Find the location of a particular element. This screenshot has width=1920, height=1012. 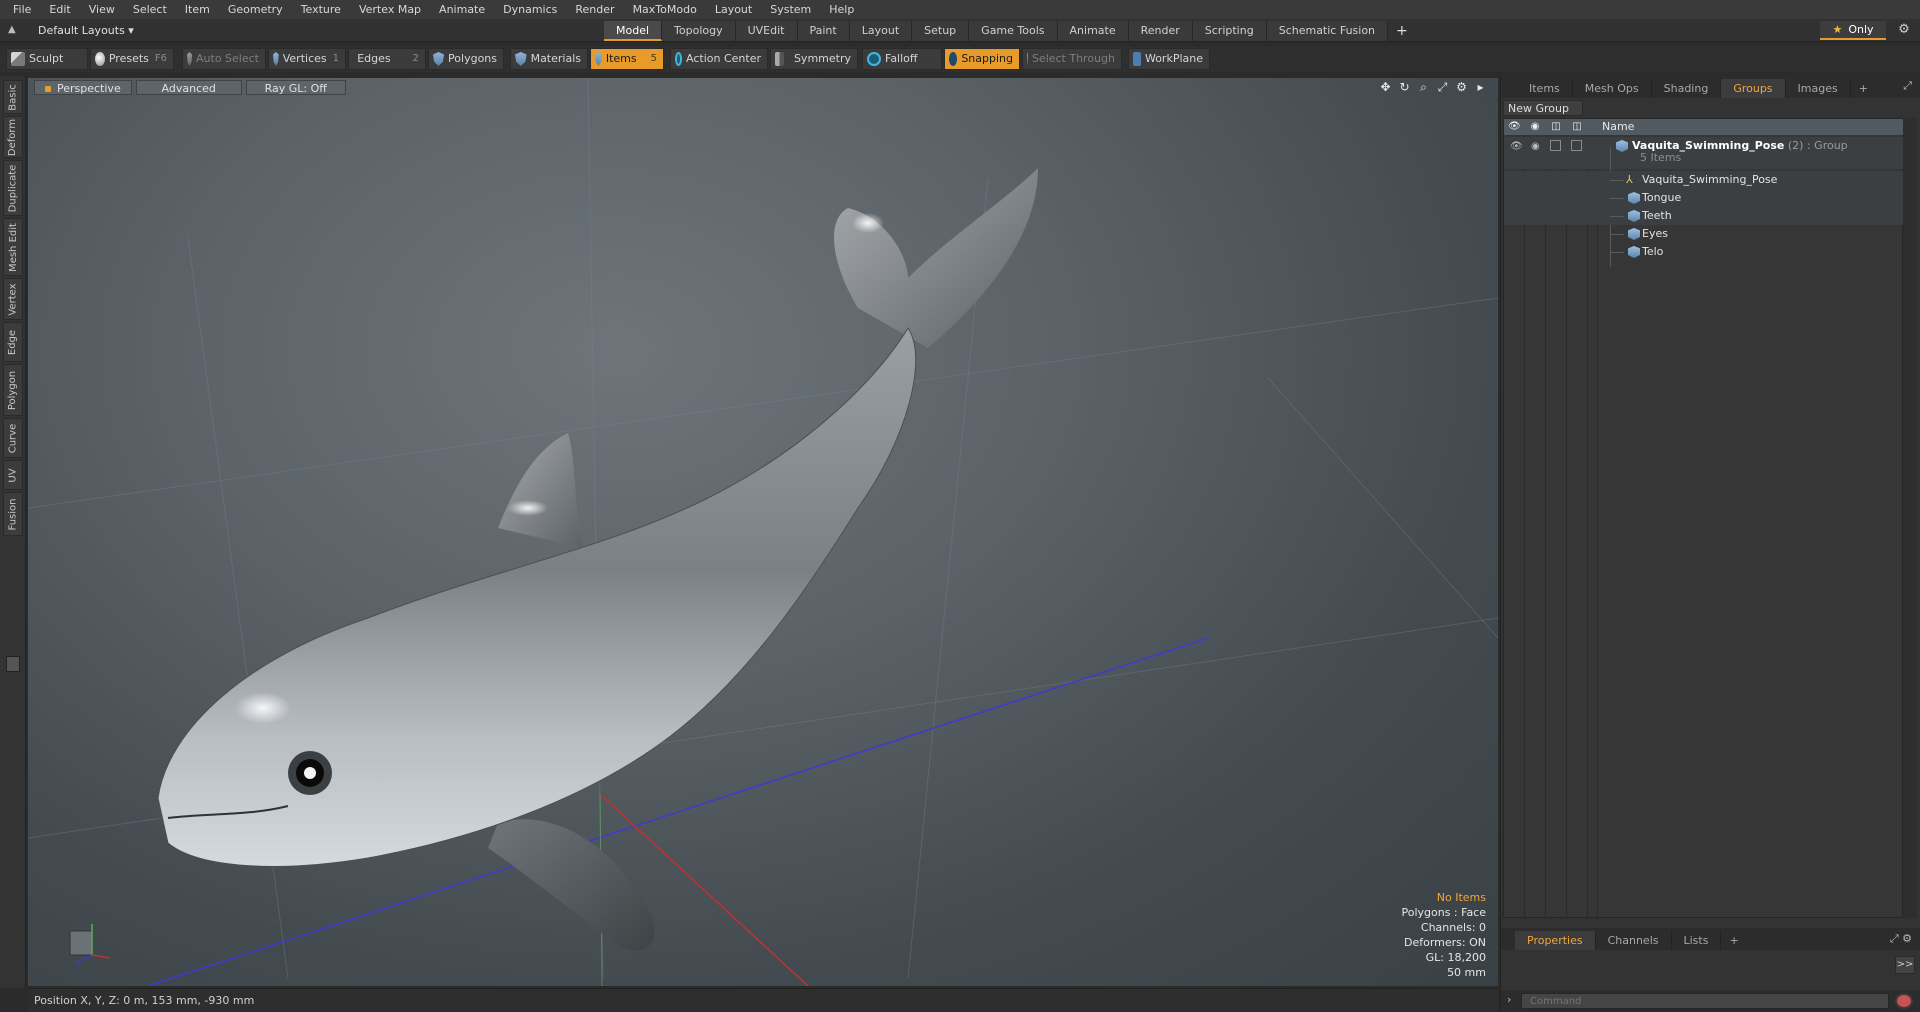

viewport-expand-icon: ▸ is located at coordinates (1480, 87).